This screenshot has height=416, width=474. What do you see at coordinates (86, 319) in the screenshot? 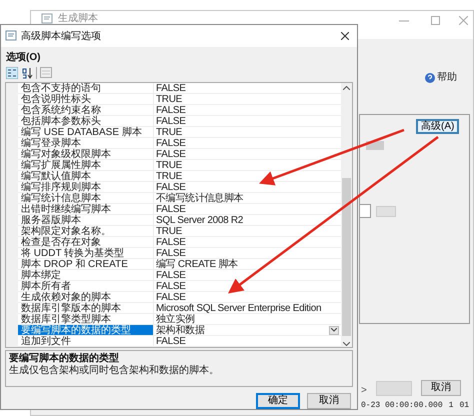
I see `property-name: 数据库引擎类型脚本` at bounding box center [86, 319].